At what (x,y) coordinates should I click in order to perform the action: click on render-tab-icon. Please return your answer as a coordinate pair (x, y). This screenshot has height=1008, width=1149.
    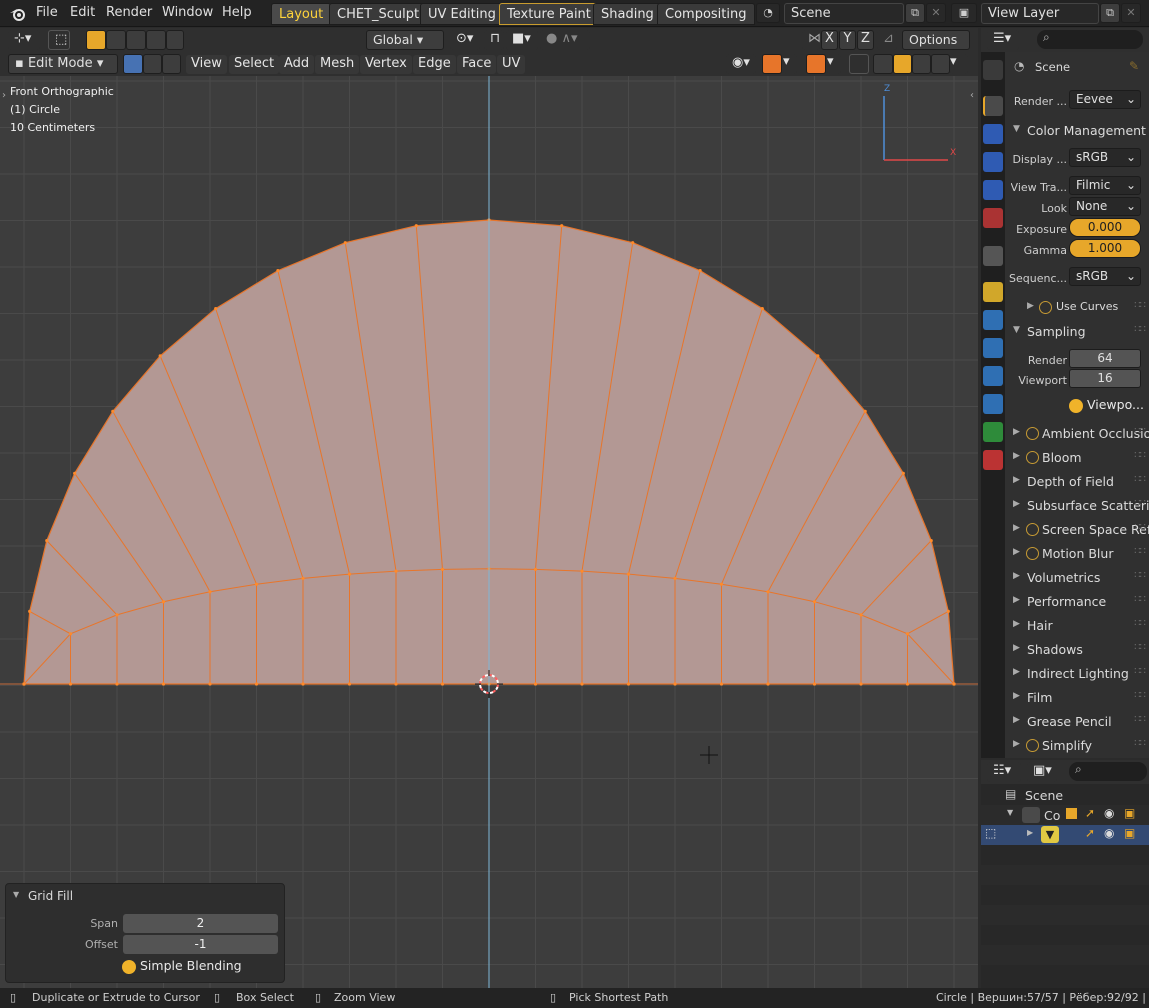
    Looking at the image, I should click on (993, 106).